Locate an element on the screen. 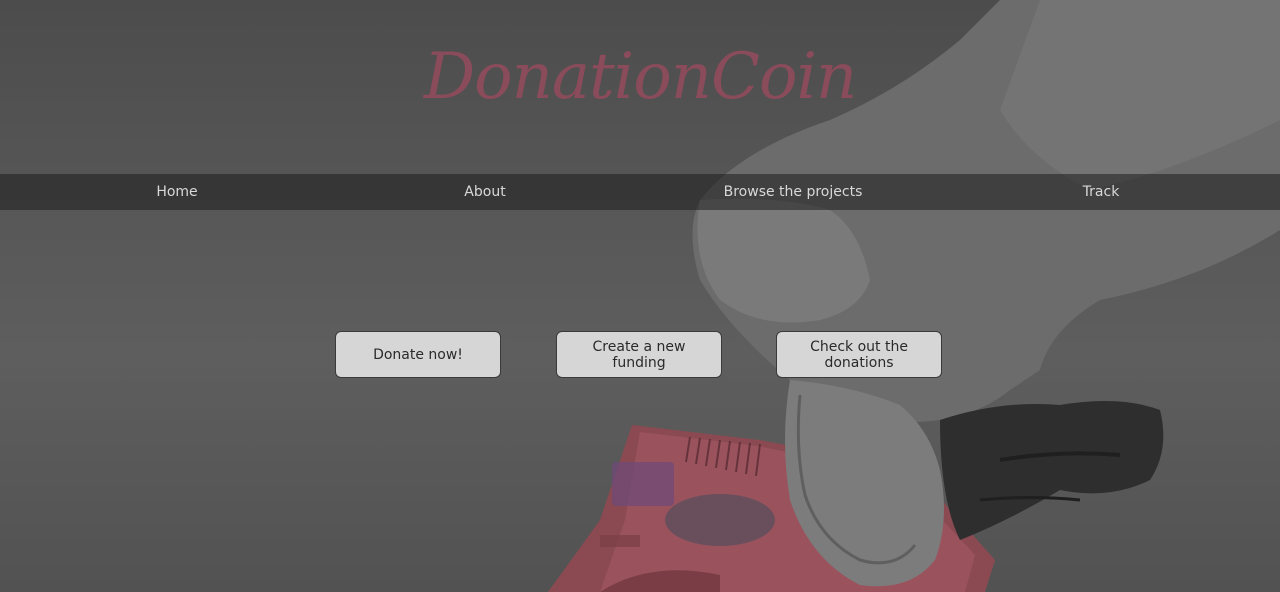  nav-item-home: Home is located at coordinates (176, 192).